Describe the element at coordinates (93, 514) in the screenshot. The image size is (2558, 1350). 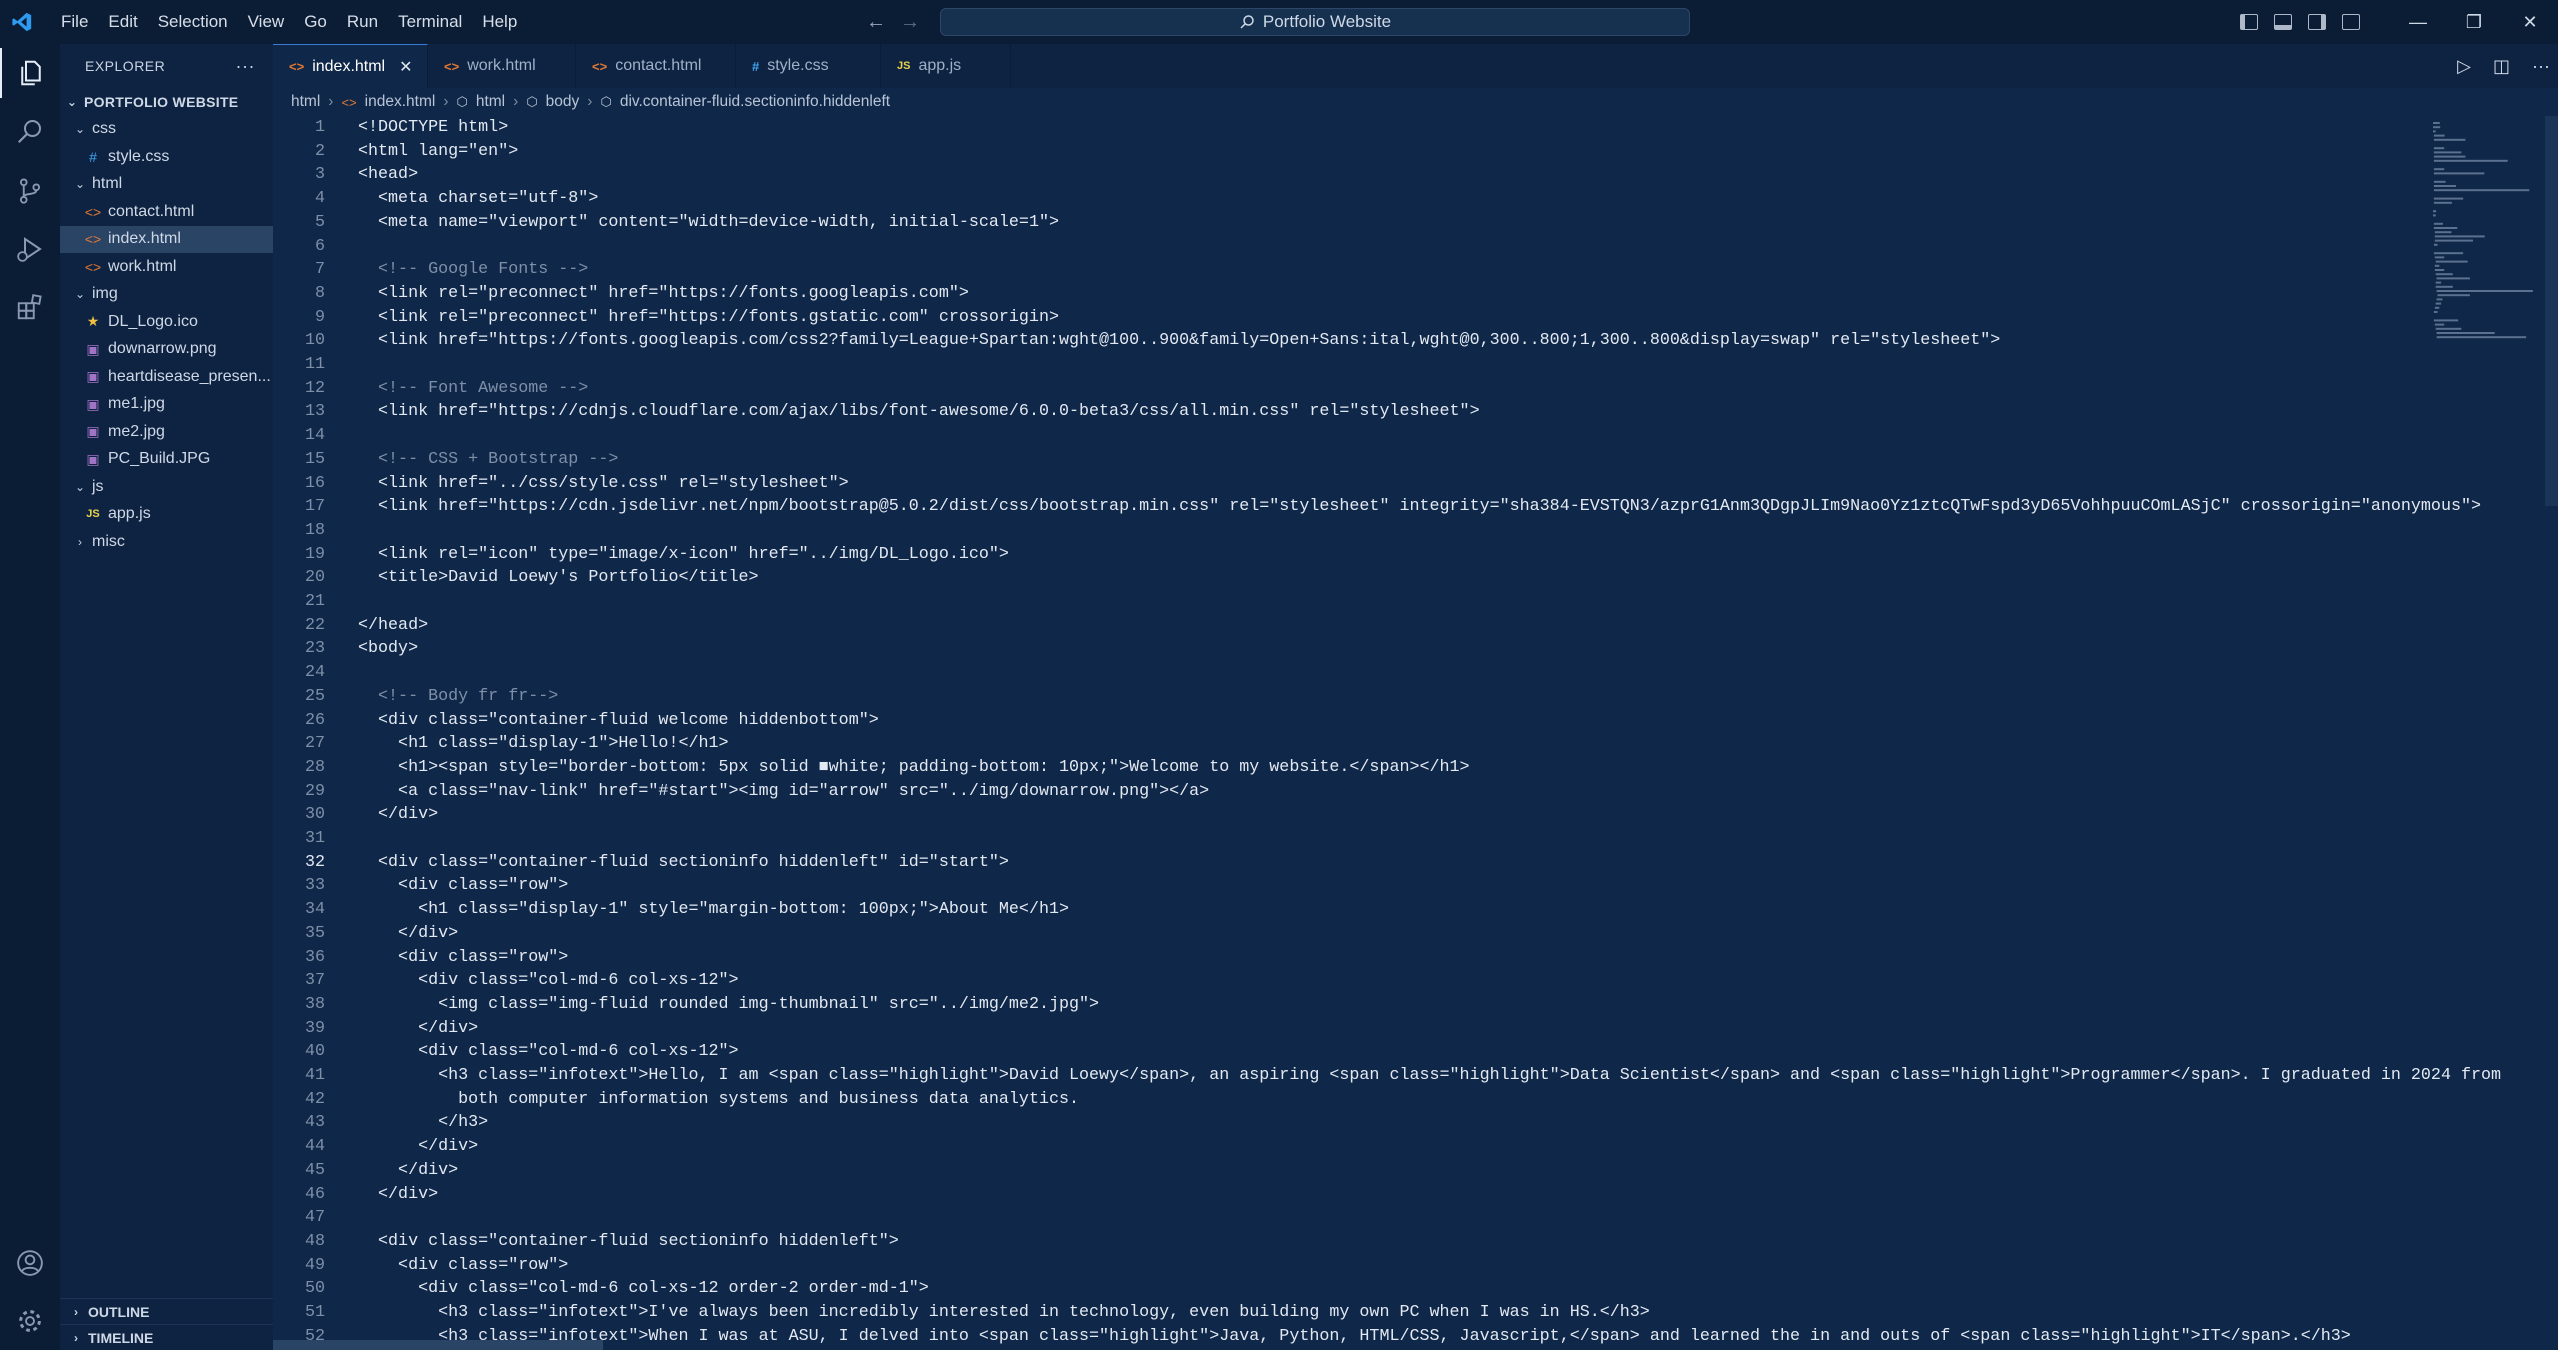
I see `js-file-icon: JS` at that location.